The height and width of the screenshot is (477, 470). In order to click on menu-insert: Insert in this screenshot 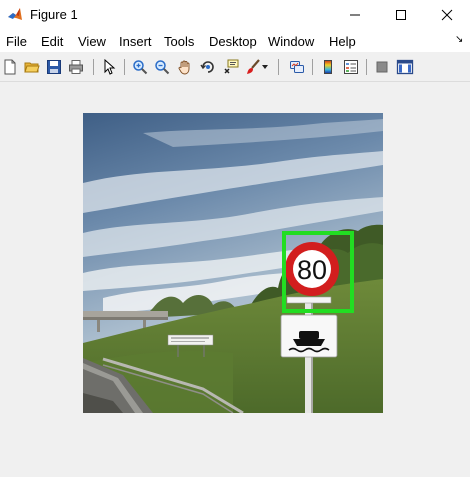, I will do `click(135, 41)`.